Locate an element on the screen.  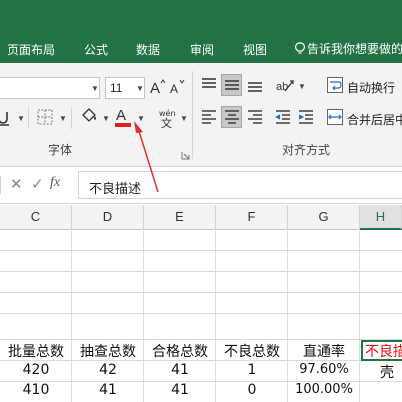
annotation-arrow is located at coordinates (146, 157).